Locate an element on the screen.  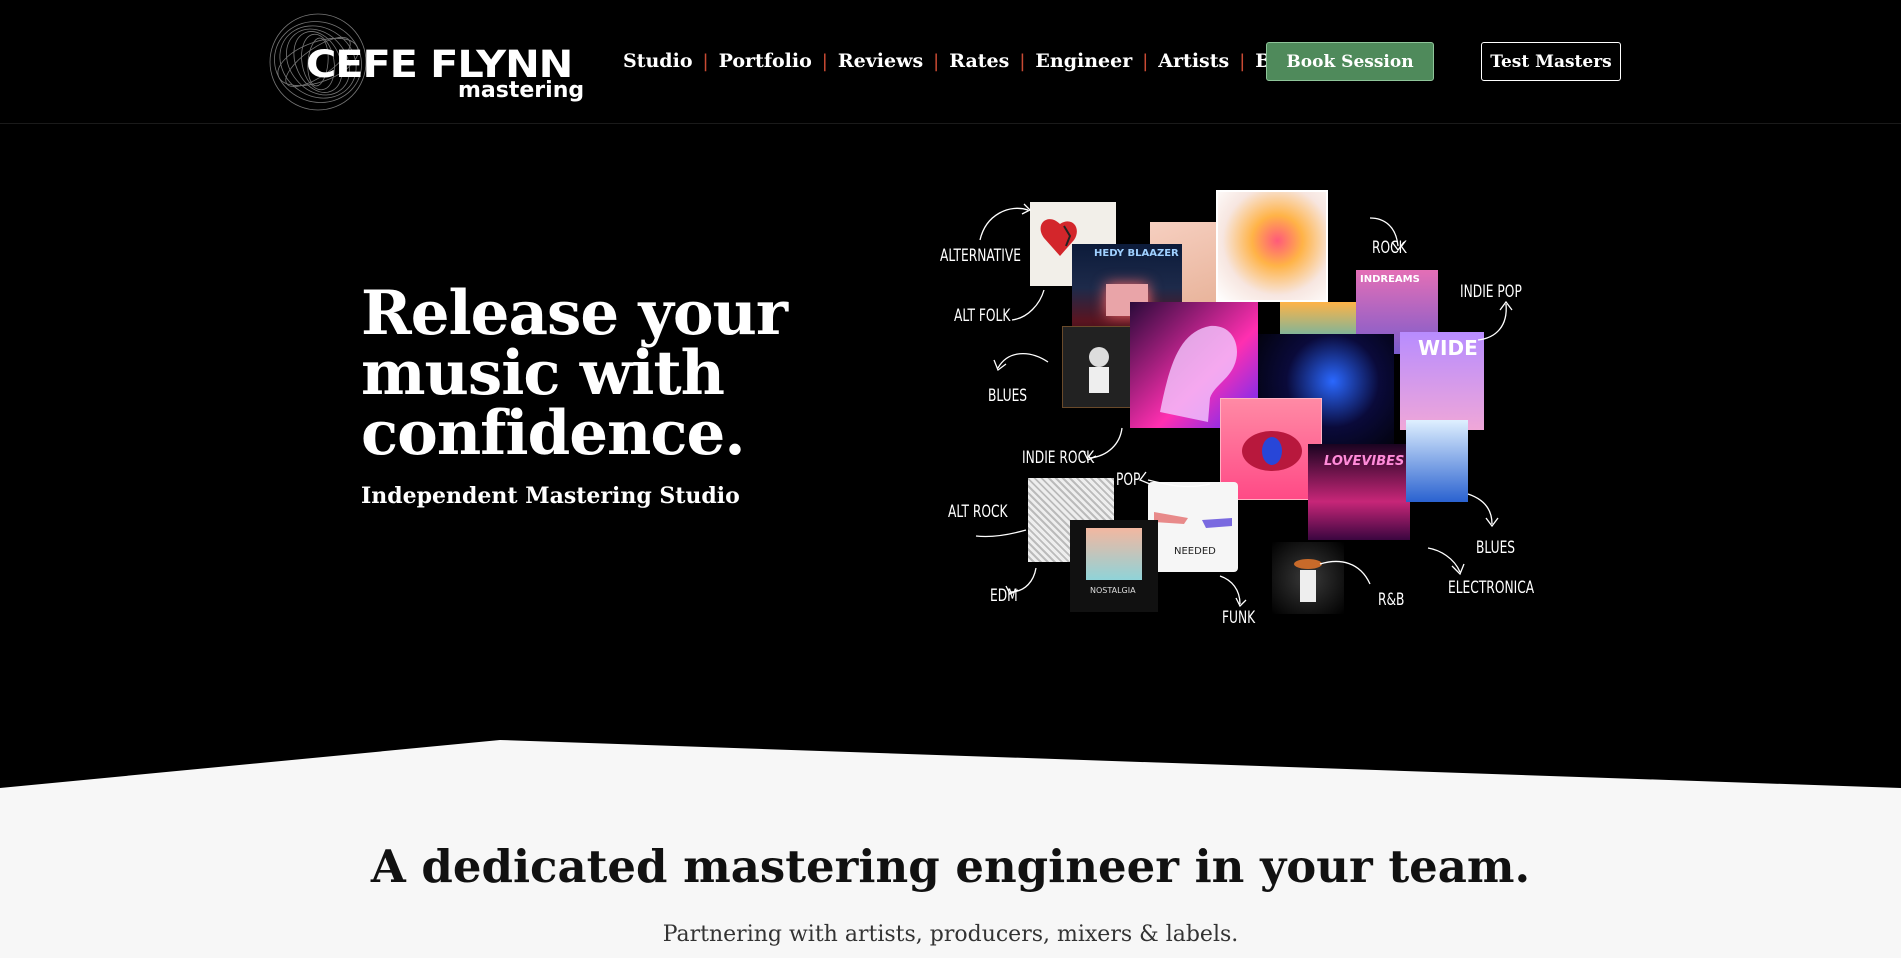
nav-reviews: Reviews is located at coordinates (880, 61).